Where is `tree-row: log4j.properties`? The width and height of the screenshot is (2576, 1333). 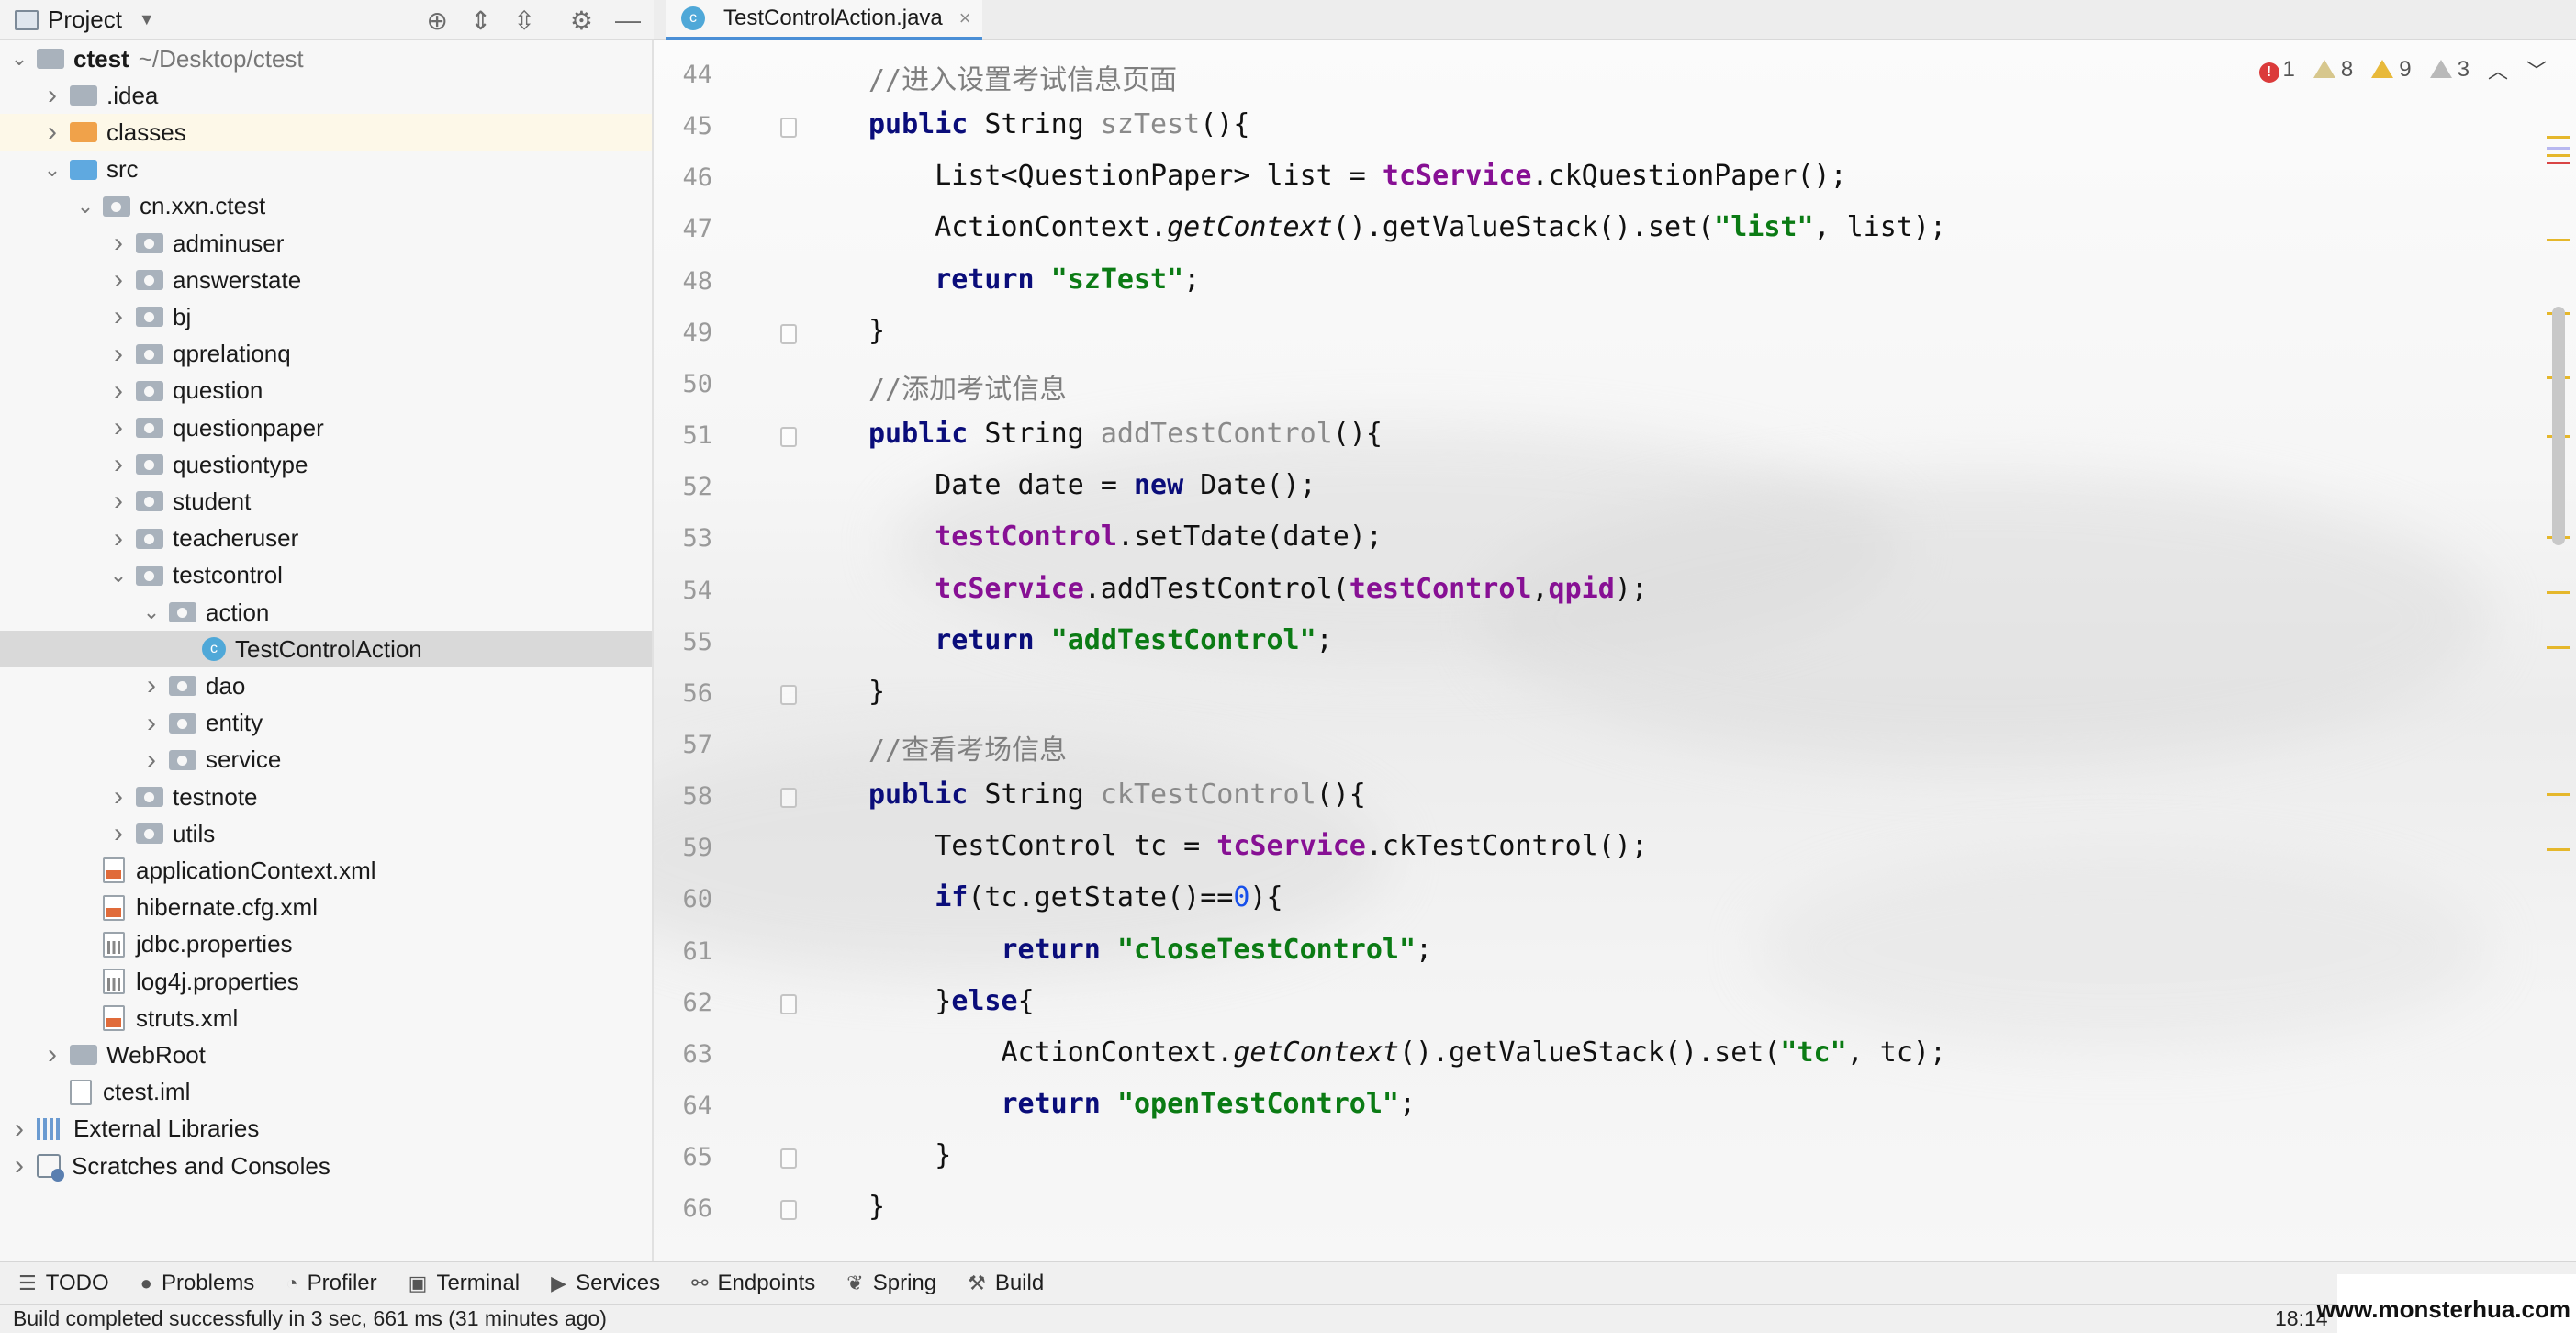 tree-row: log4j.properties is located at coordinates (326, 982).